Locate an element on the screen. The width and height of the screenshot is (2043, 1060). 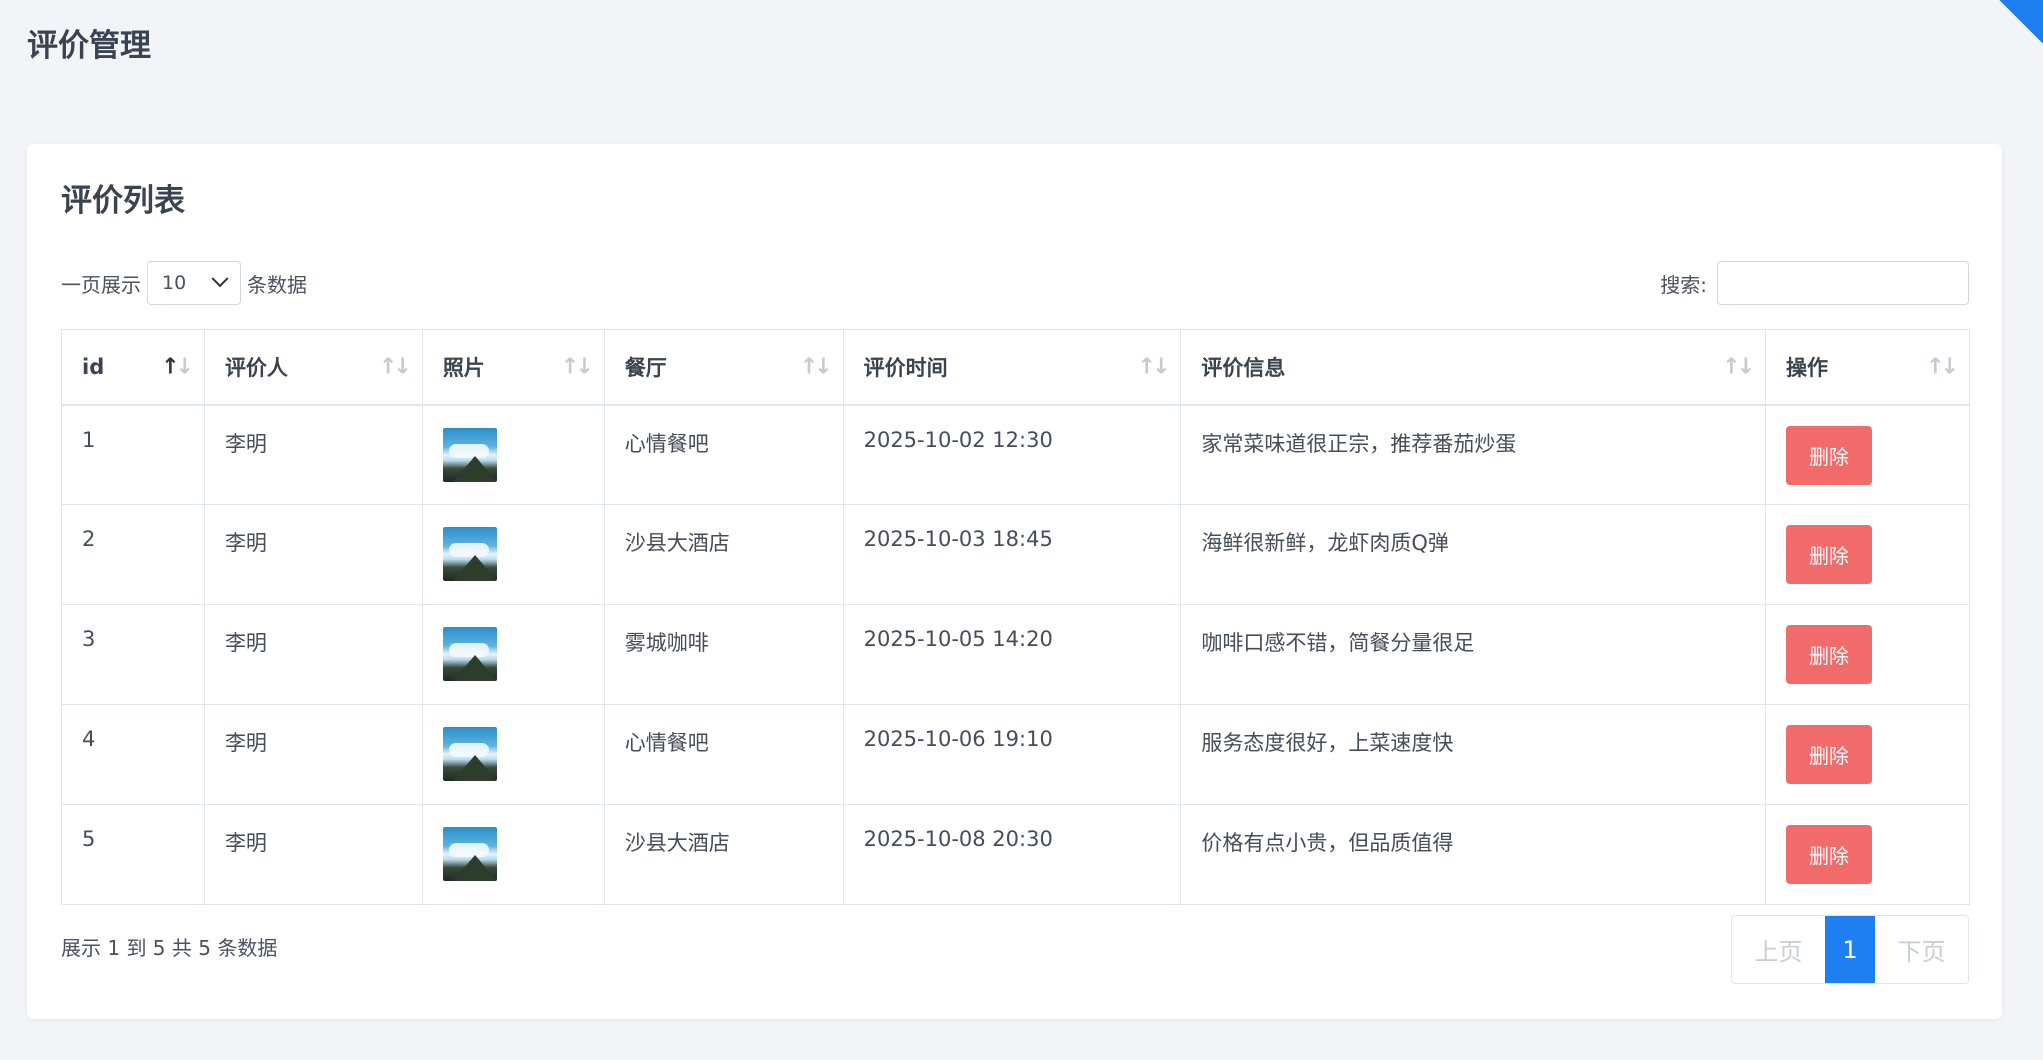
pagination: 上页 1 下页 is located at coordinates (1850, 949).